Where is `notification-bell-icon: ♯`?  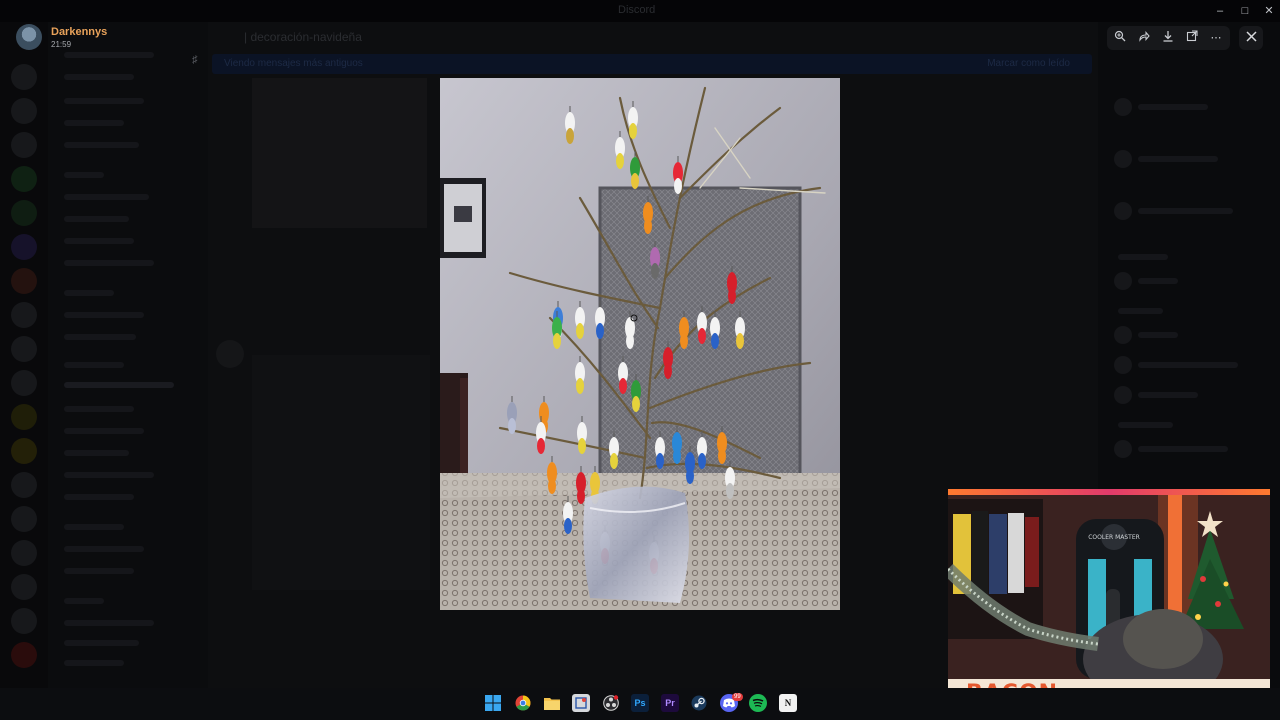
notification-bell-icon: ♯ is located at coordinates (195, 60).